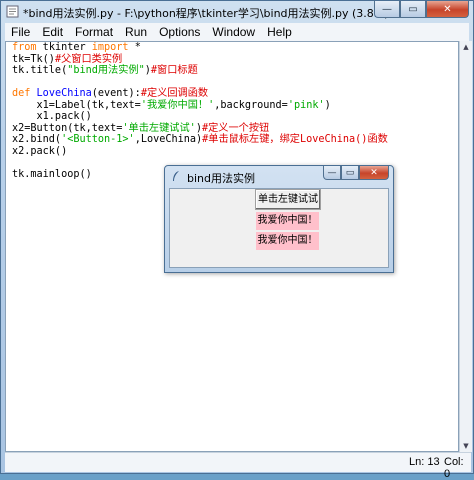 Image resolution: width=474 pixels, height=480 pixels. I want to click on scroll-down-icon: ▼, so click(466, 446).